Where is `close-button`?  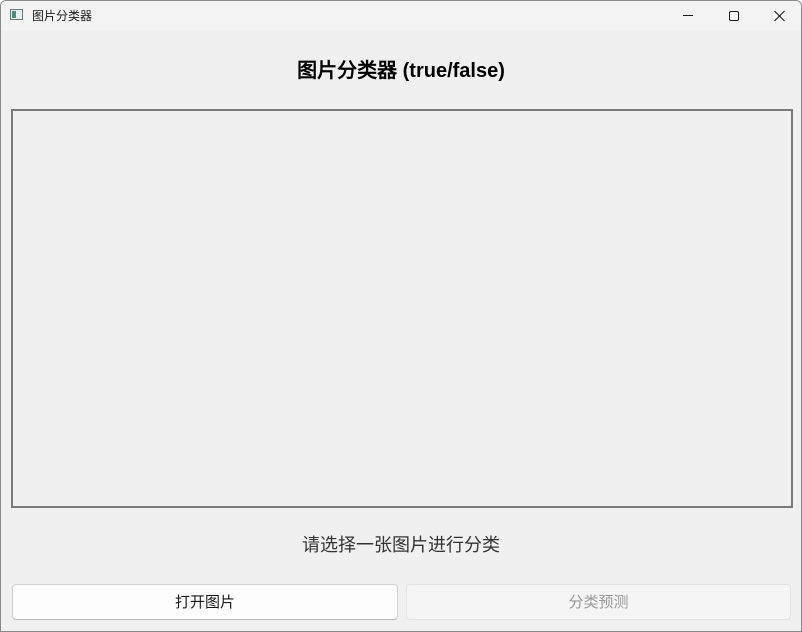
close-button is located at coordinates (779, 16).